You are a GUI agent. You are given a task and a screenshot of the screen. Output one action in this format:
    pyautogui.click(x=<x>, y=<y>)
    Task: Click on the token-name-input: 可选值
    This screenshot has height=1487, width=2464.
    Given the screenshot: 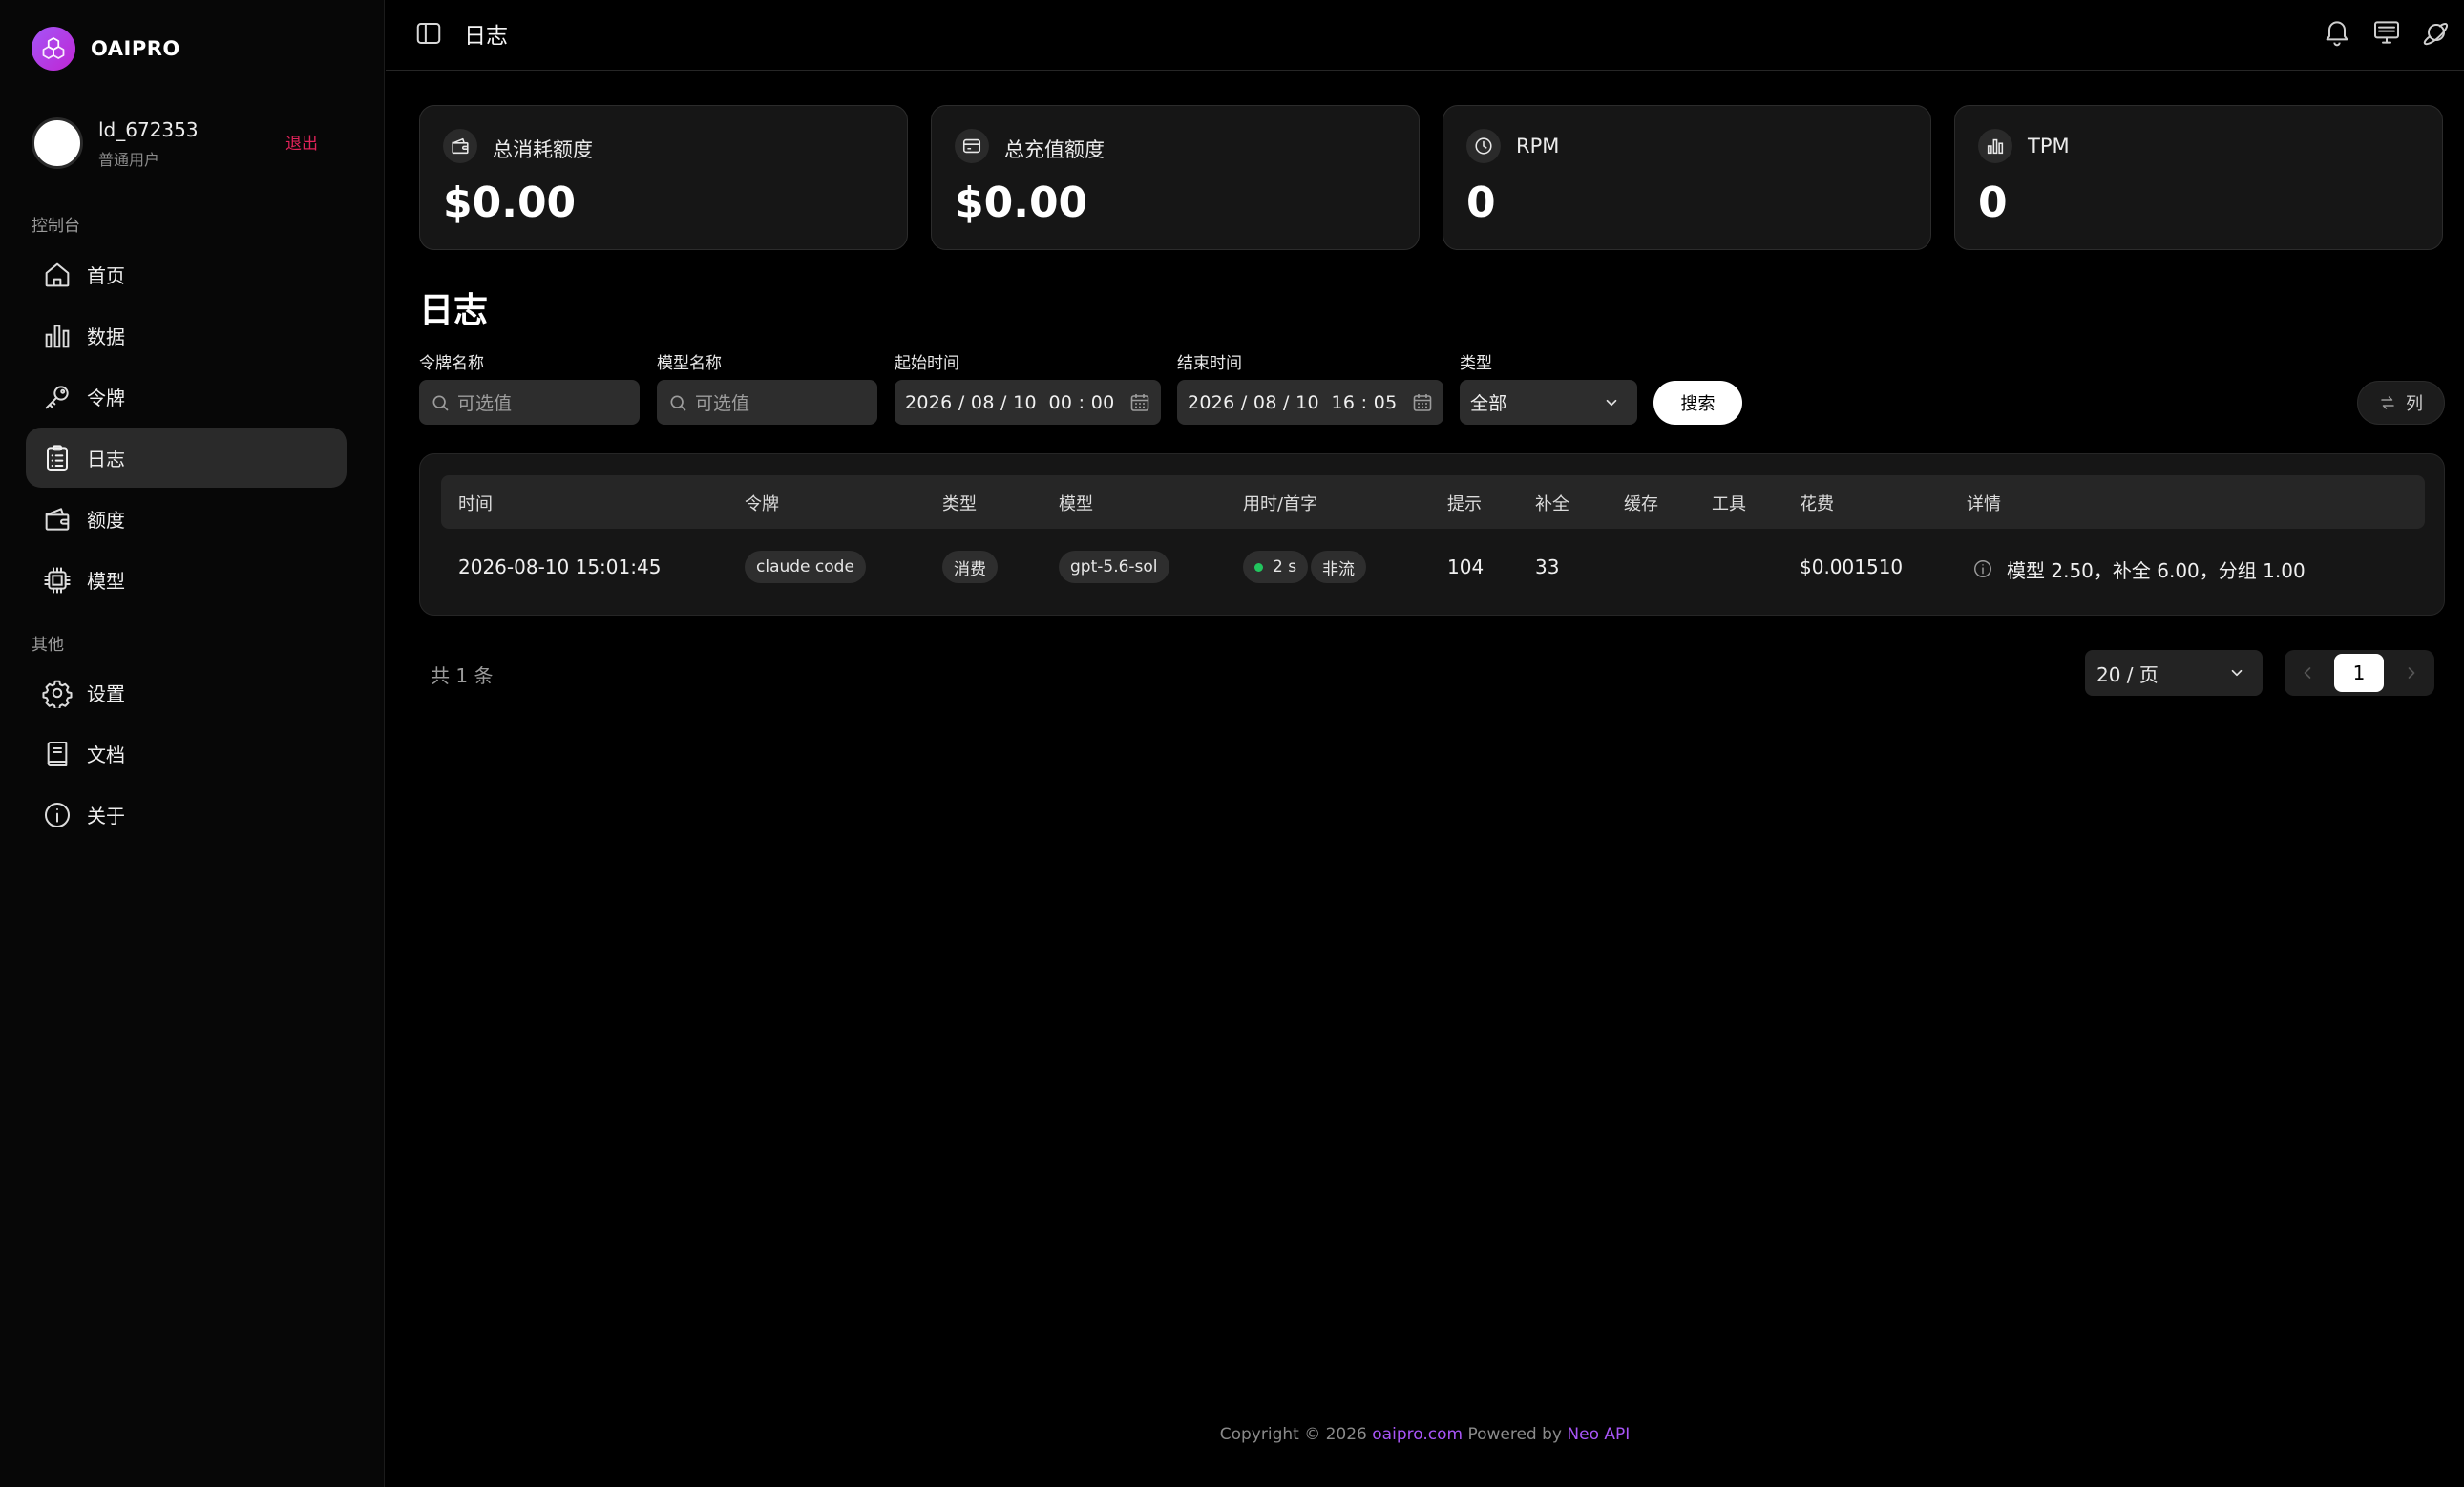 What is the action you would take?
    pyautogui.click(x=529, y=402)
    